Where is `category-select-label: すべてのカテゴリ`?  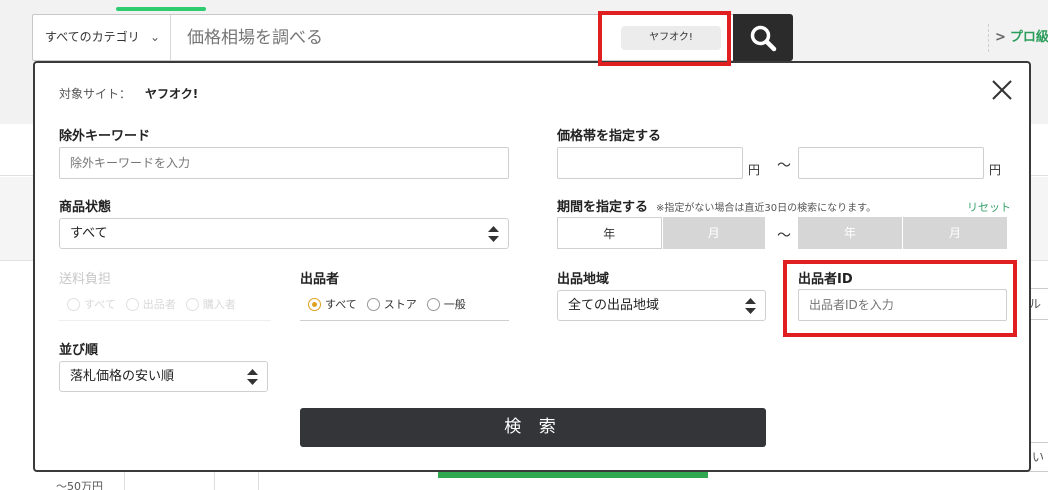 category-select-label: すべてのカテゴリ is located at coordinates (92, 37).